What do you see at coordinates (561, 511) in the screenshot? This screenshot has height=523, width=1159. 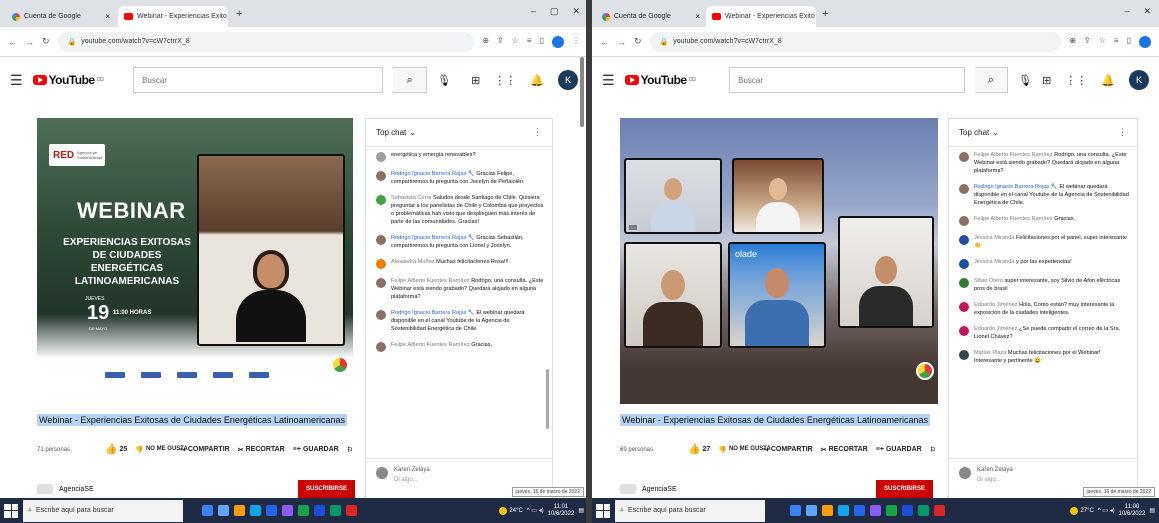 I see `taskbar-clock: 11:01 10/6/2022` at bounding box center [561, 511].